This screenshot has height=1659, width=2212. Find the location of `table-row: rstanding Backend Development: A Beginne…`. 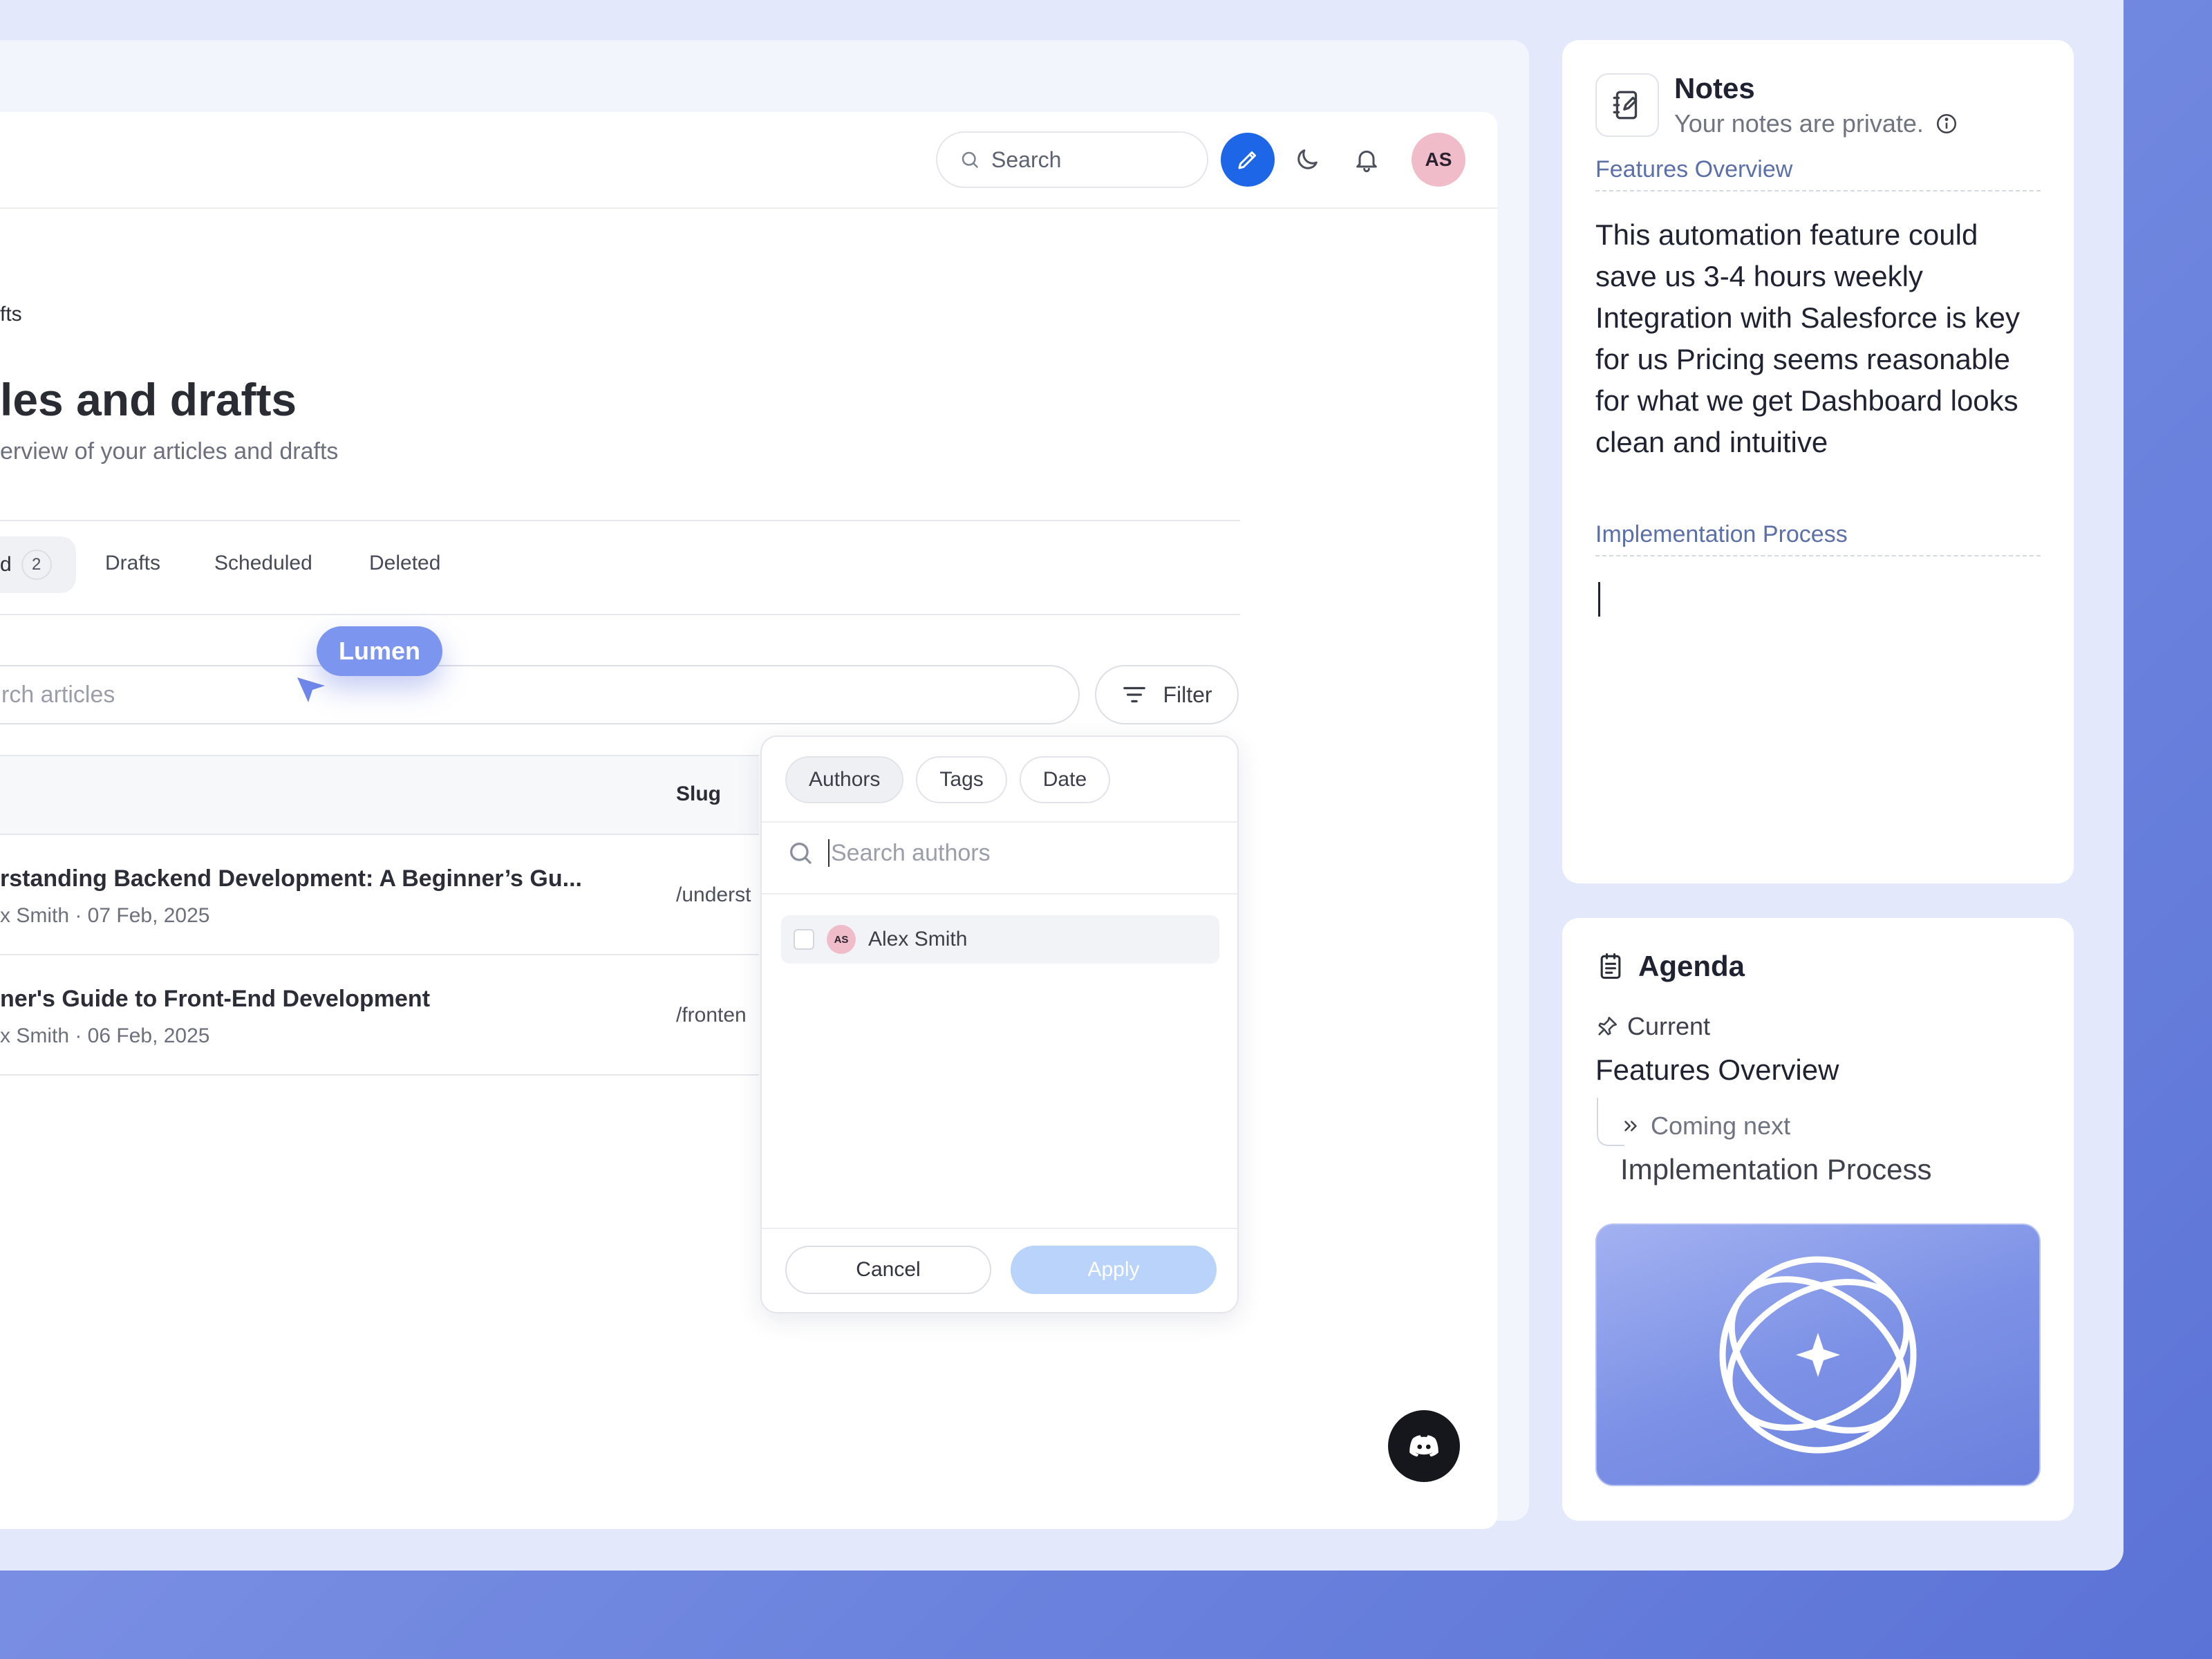

table-row: rstanding Backend Development: A Beginne… is located at coordinates (379, 895).